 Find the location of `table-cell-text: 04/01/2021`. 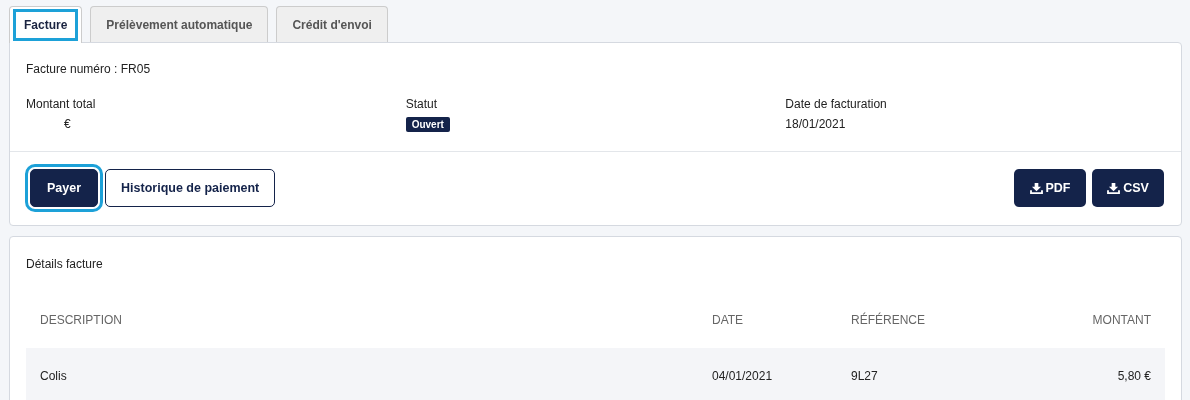

table-cell-text: 04/01/2021 is located at coordinates (743, 376).